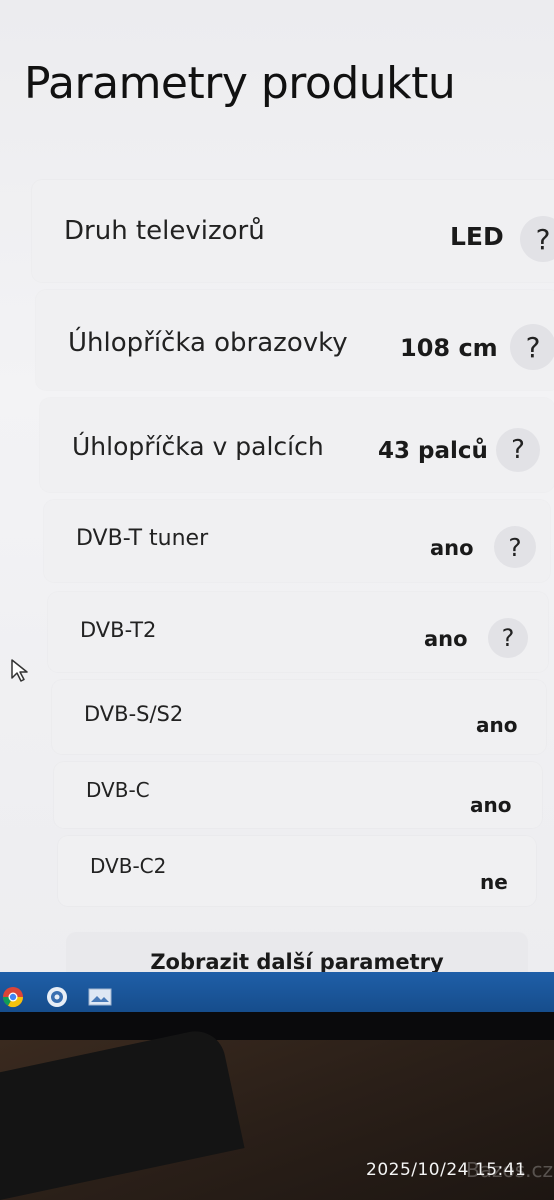 The height and width of the screenshot is (1200, 554). Describe the element at coordinates (118, 630) in the screenshot. I see `parameter-label: DVB-T2` at that location.